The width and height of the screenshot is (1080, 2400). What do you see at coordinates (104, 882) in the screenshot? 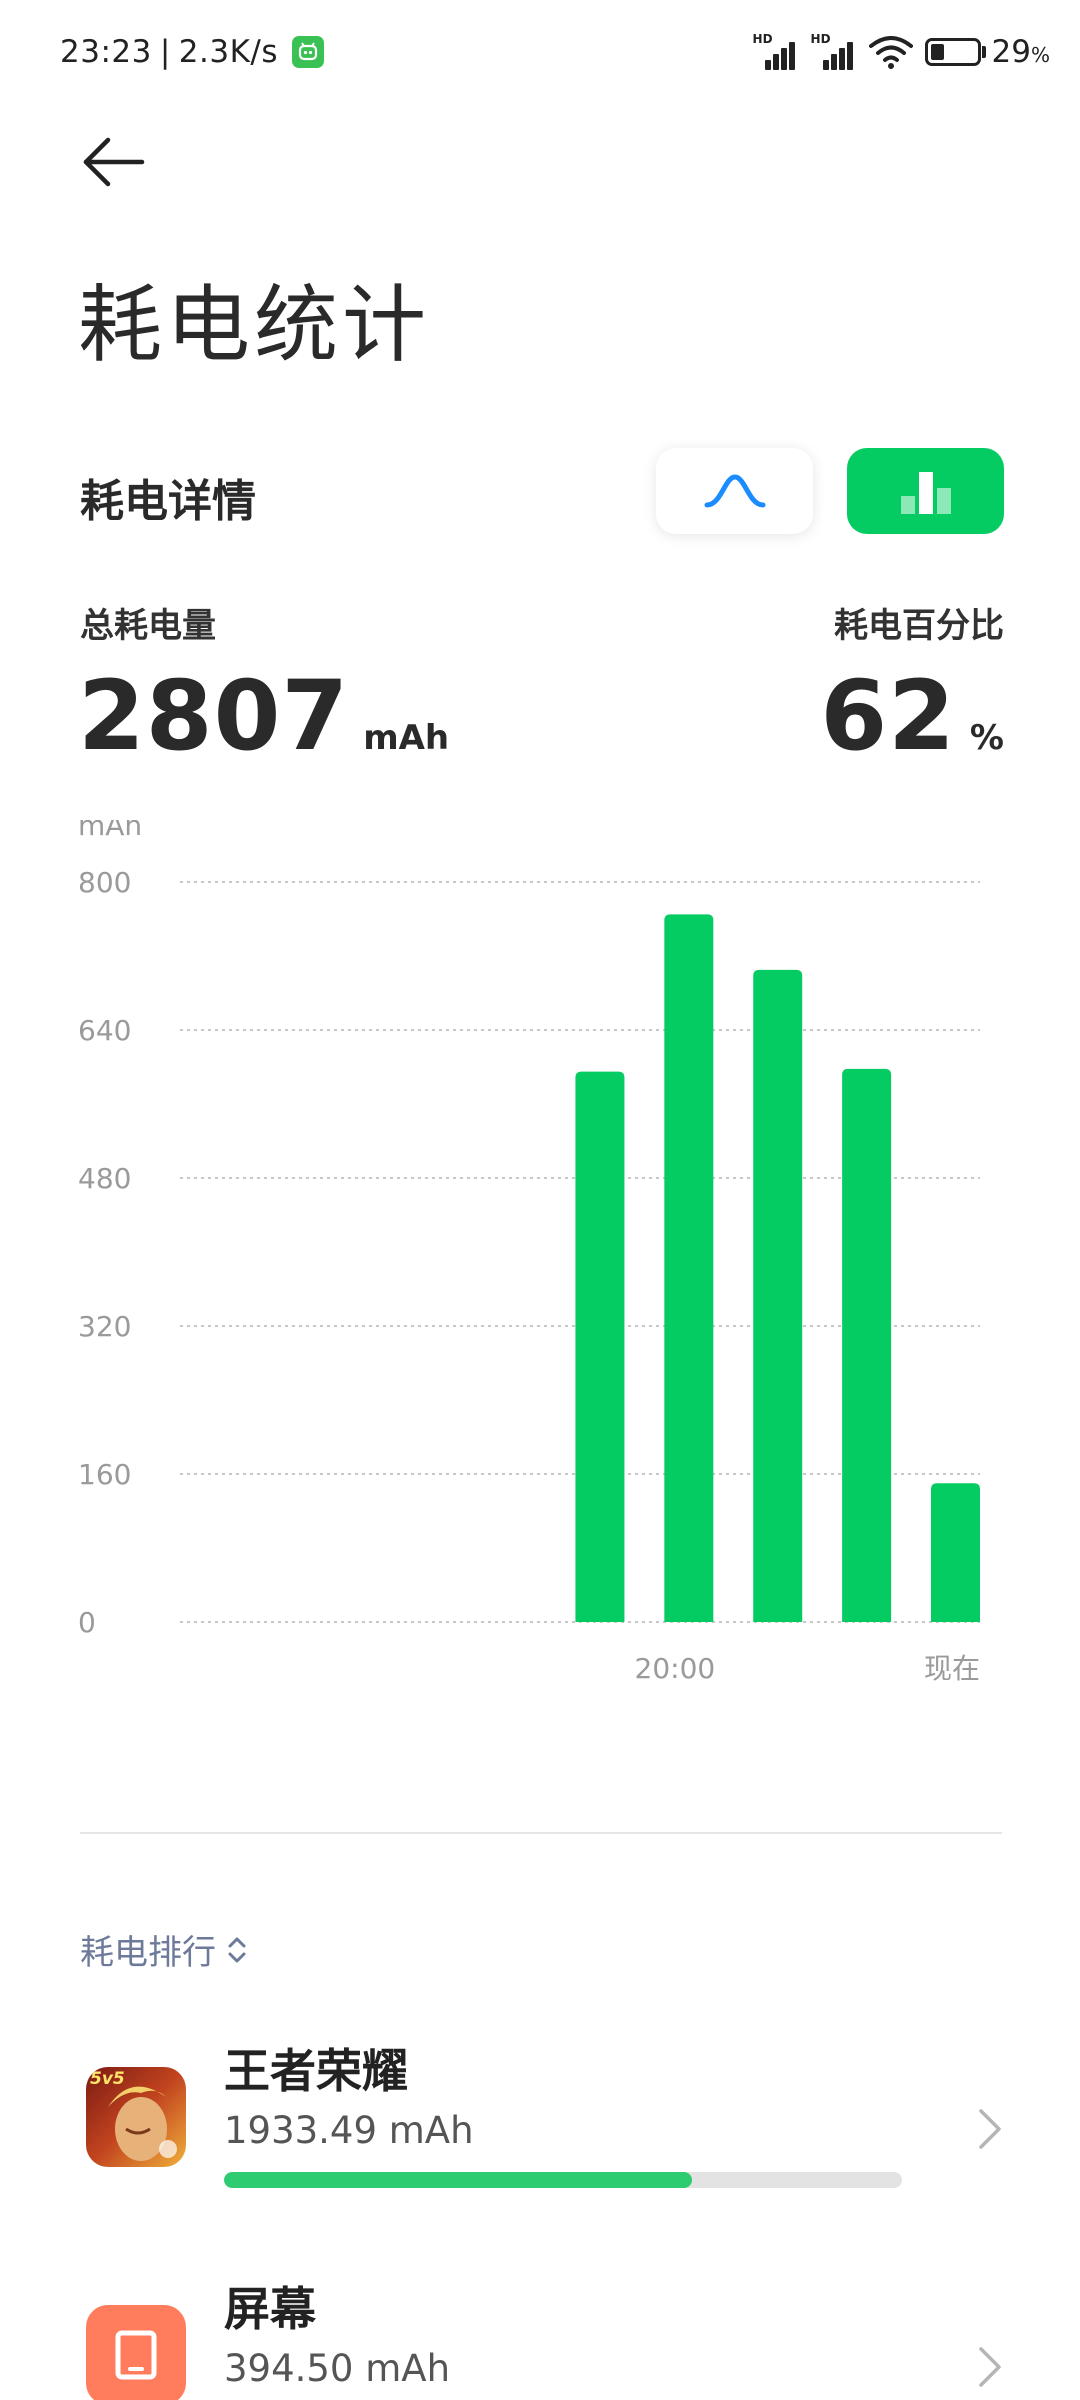
I see `y-tick-label: 800` at bounding box center [104, 882].